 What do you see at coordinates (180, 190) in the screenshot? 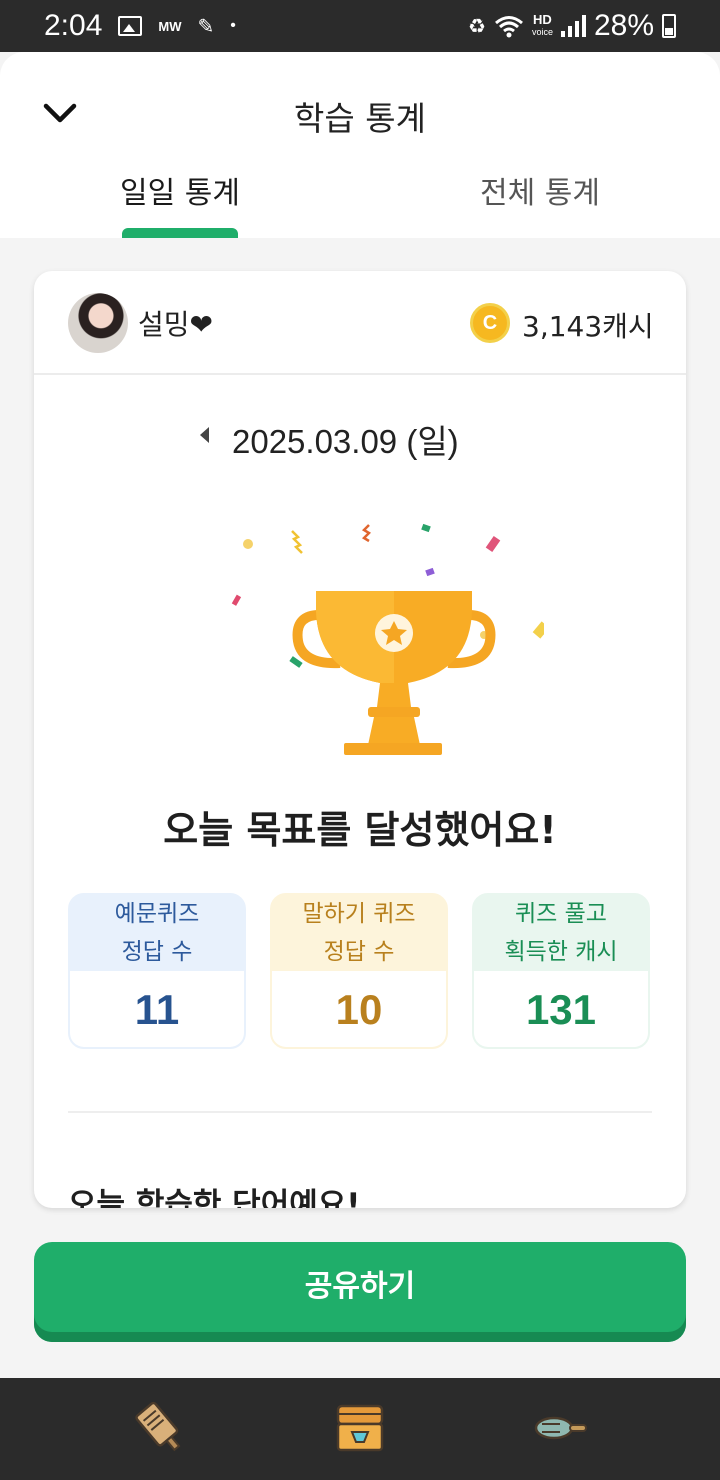
I see `tab-daily-stats: 일일 통계` at bounding box center [180, 190].